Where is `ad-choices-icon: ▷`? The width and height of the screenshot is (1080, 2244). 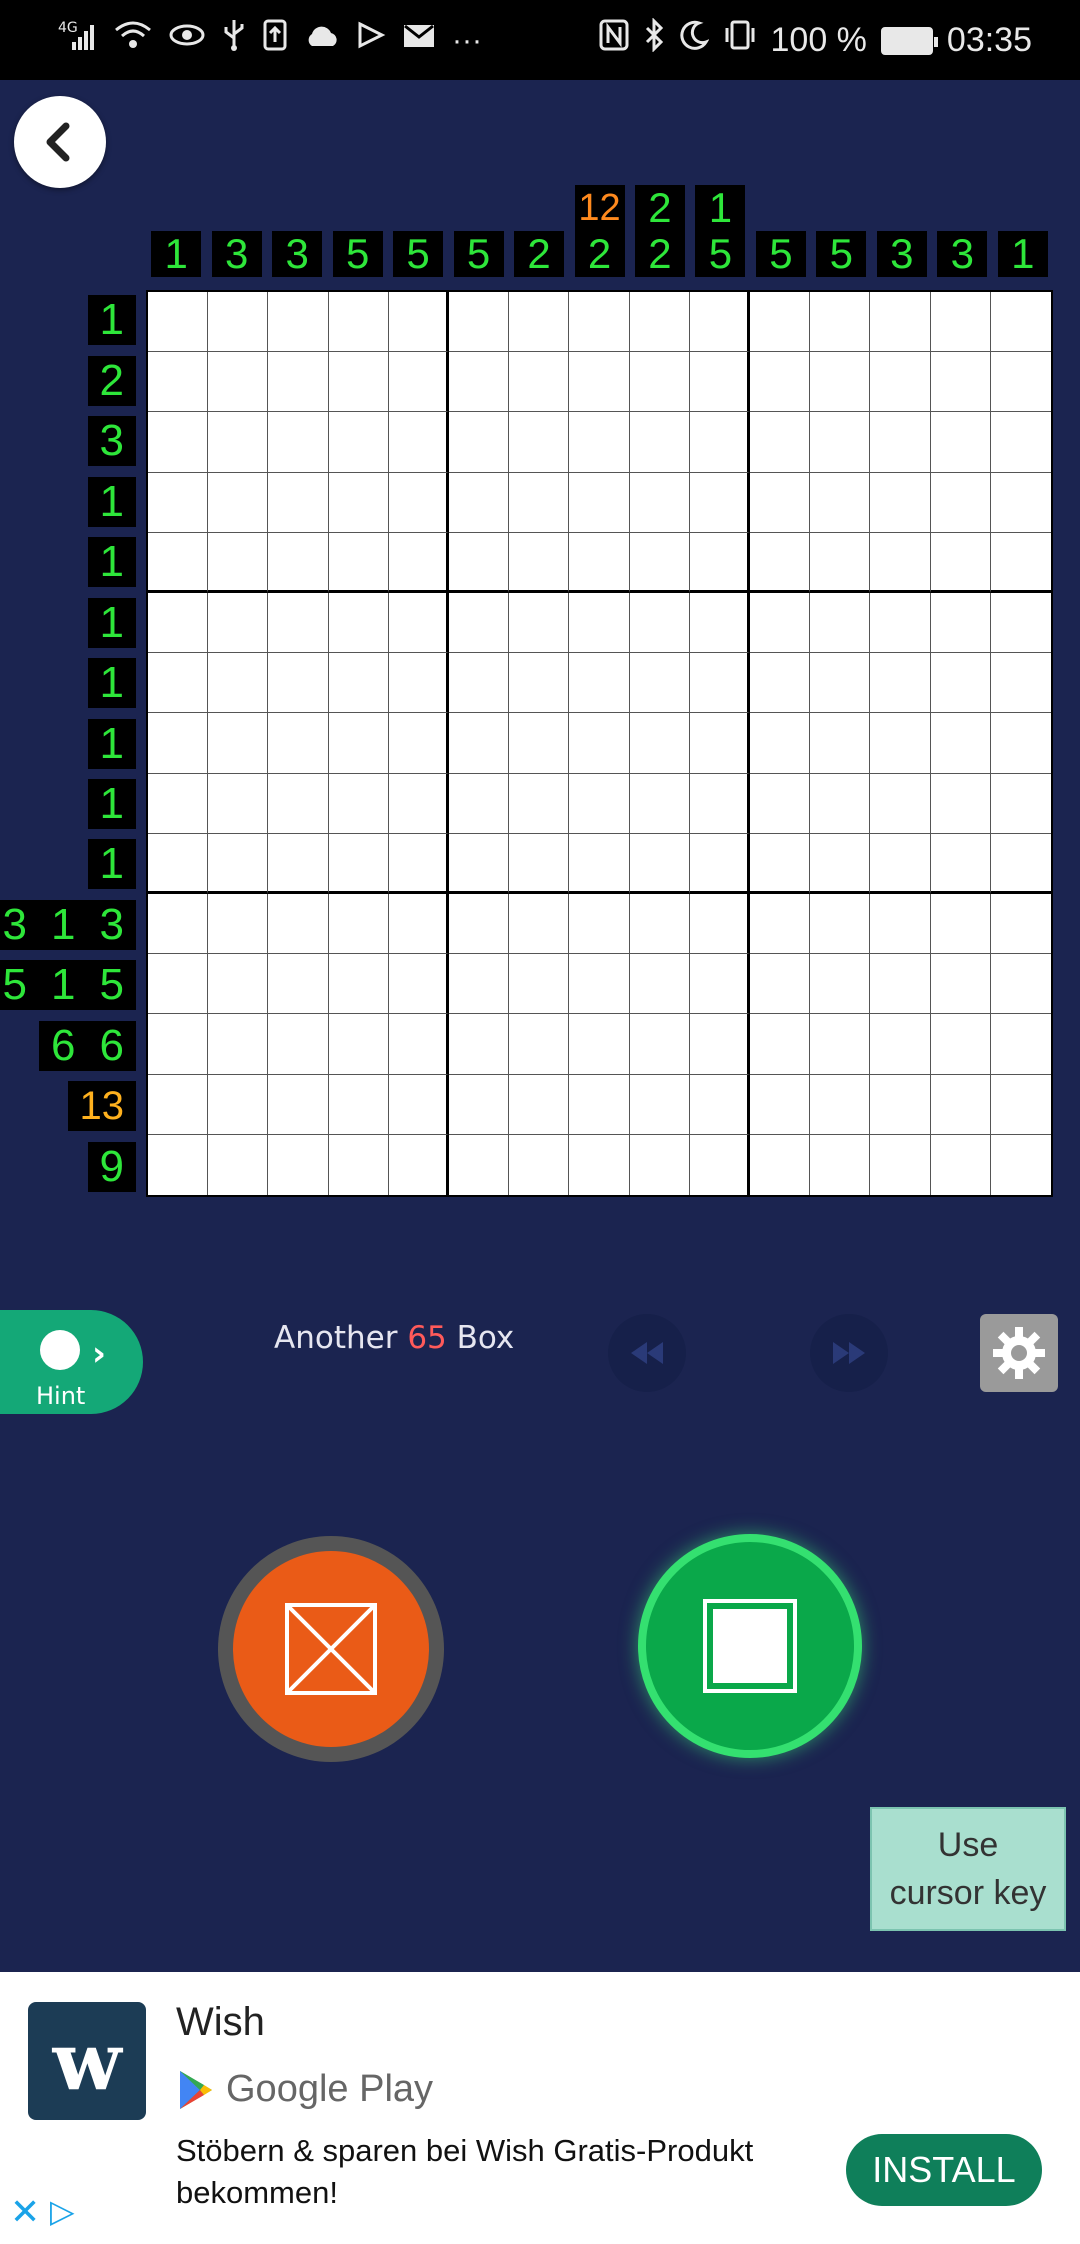 ad-choices-icon: ▷ is located at coordinates (62, 2211).